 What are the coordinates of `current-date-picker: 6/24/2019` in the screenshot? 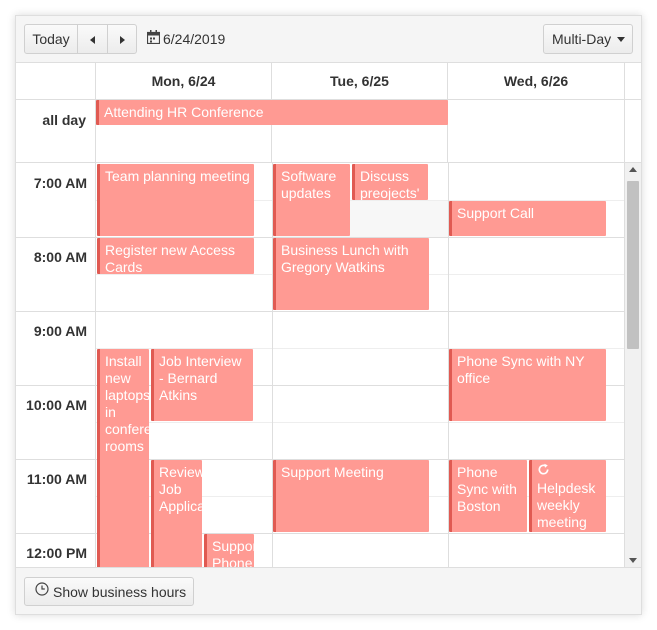 It's located at (186, 39).